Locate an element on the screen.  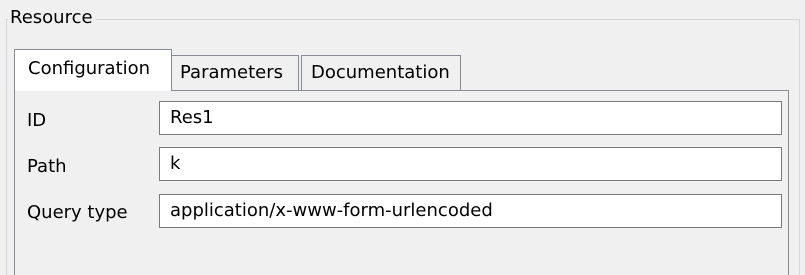
query-type-field: application/x-www-form-urlencoded is located at coordinates (470, 211).